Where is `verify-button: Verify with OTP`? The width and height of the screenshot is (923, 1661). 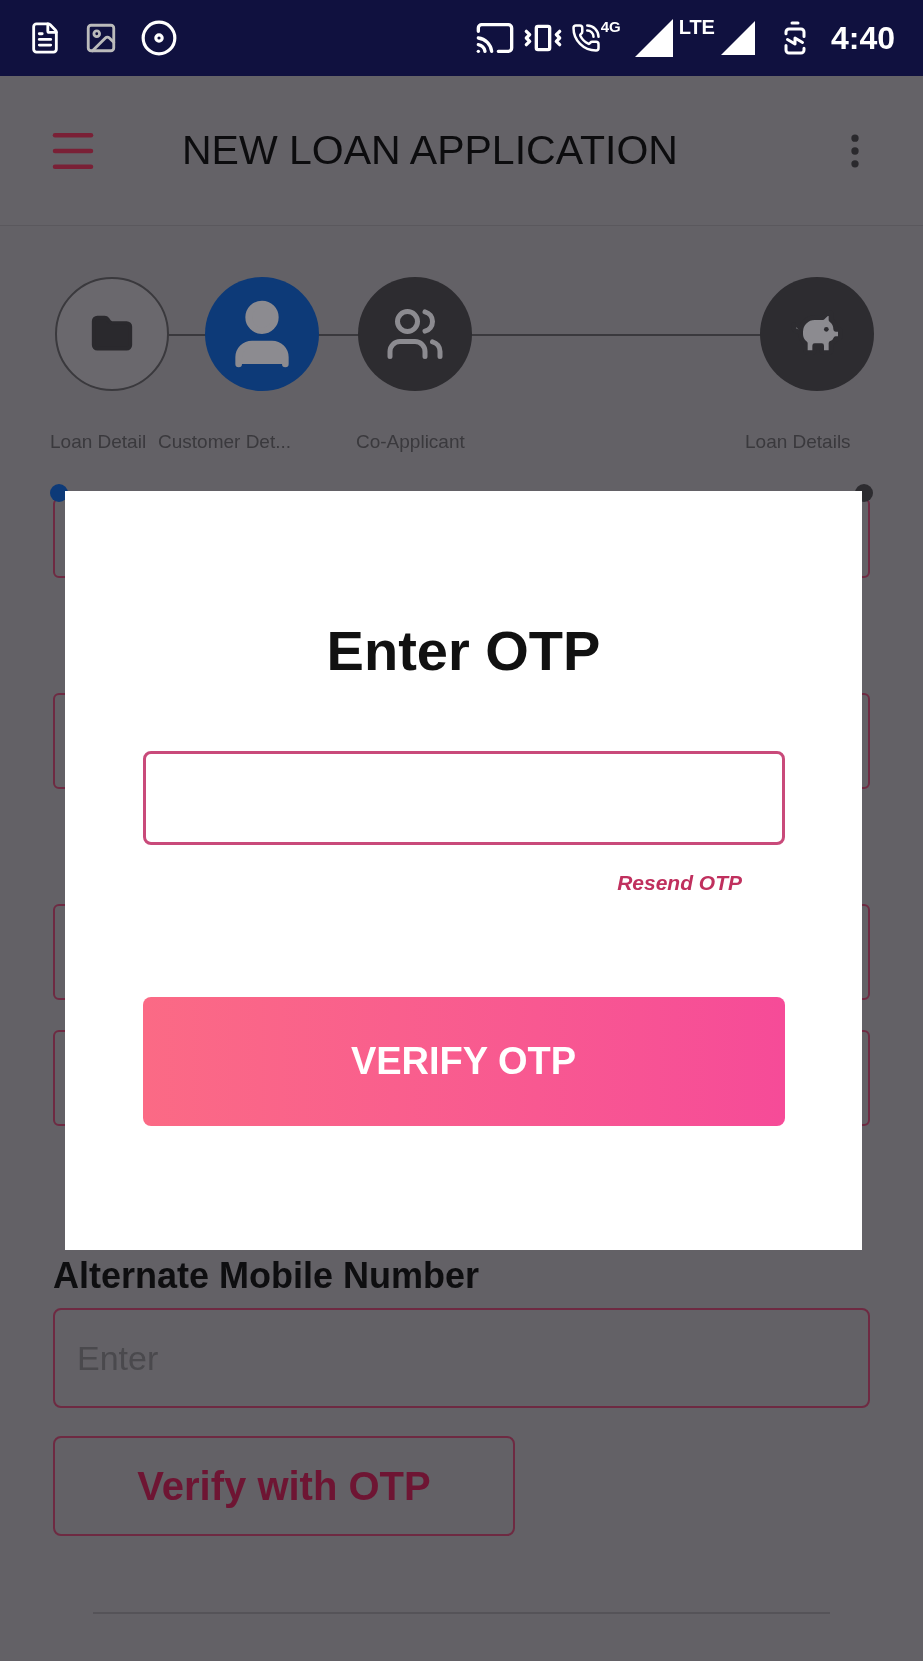
verify-button: Verify with OTP is located at coordinates (284, 1486).